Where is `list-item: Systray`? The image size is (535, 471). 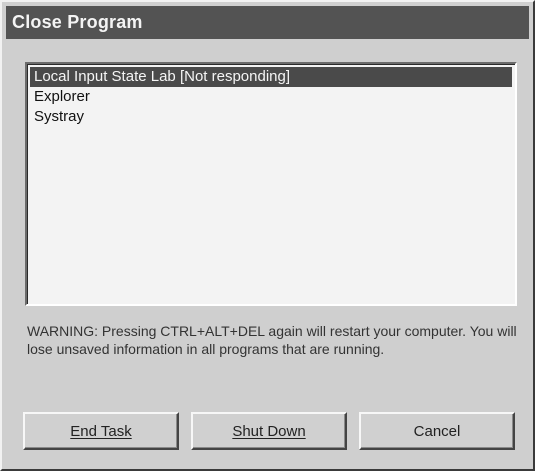
list-item: Systray is located at coordinates (271, 117).